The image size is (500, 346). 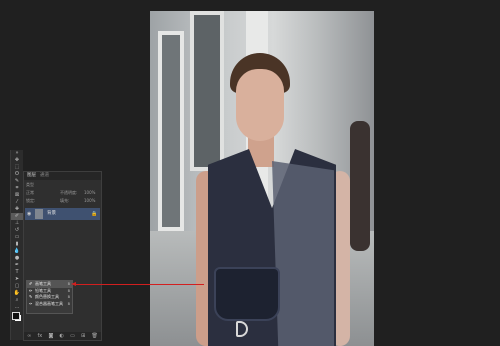 I want to click on history-brush-tool-icon: ↺, so click(x=17, y=230).